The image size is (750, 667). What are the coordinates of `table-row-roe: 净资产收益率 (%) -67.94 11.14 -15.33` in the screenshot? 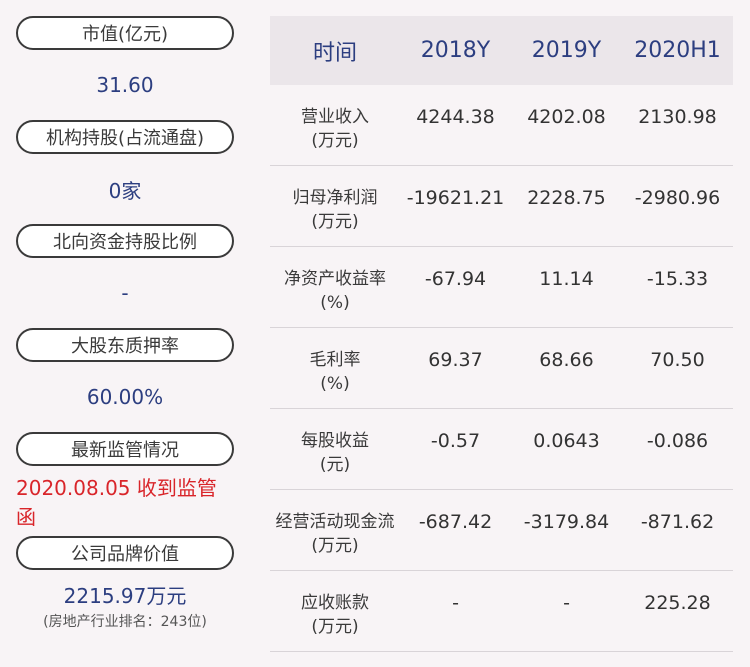 It's located at (501, 287).